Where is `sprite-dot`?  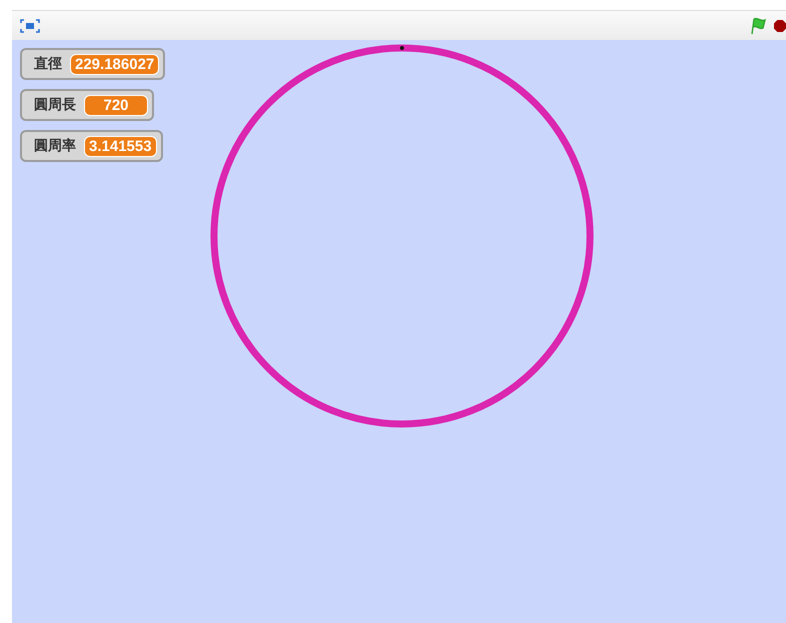
sprite-dot is located at coordinates (402, 48).